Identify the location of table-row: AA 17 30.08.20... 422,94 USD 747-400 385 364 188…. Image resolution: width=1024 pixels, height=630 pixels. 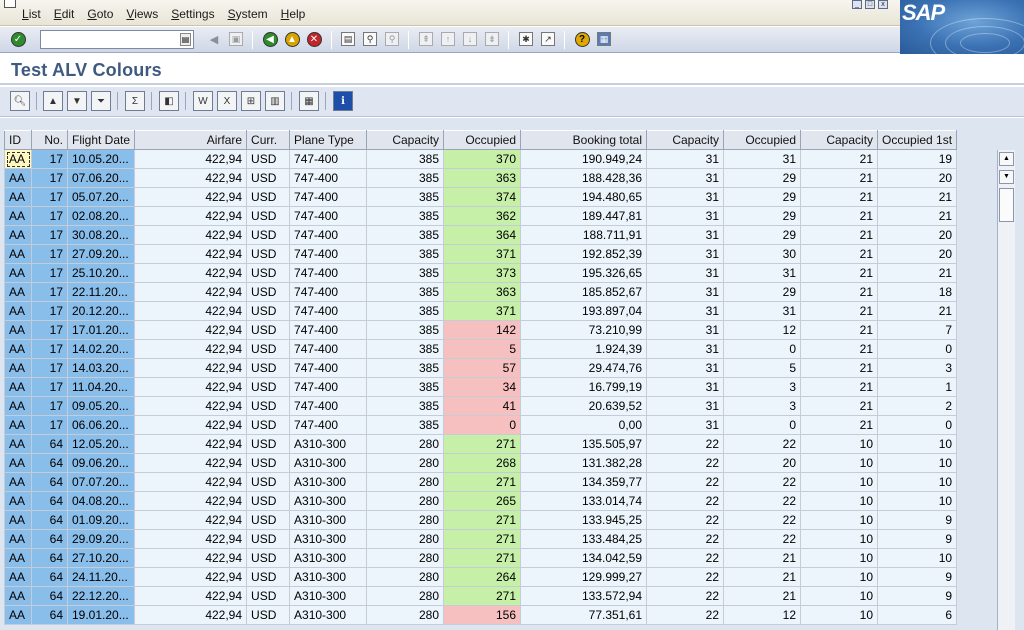
(481, 235).